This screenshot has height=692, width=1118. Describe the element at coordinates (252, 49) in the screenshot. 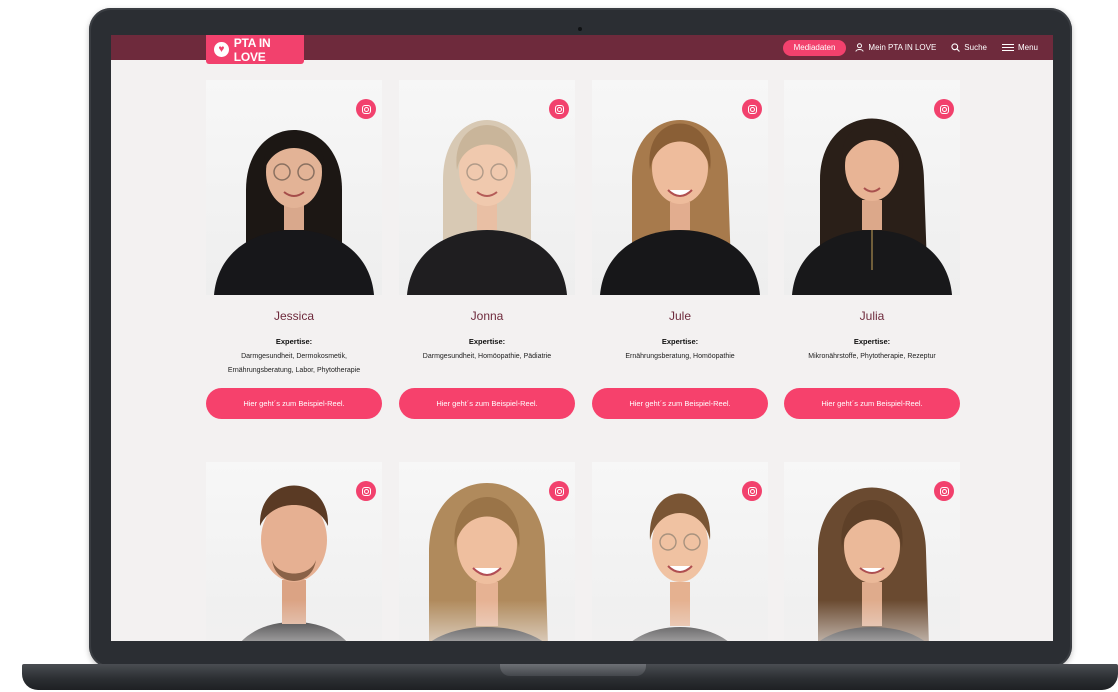

I see `logo-text: PTA IN LOVE` at that location.